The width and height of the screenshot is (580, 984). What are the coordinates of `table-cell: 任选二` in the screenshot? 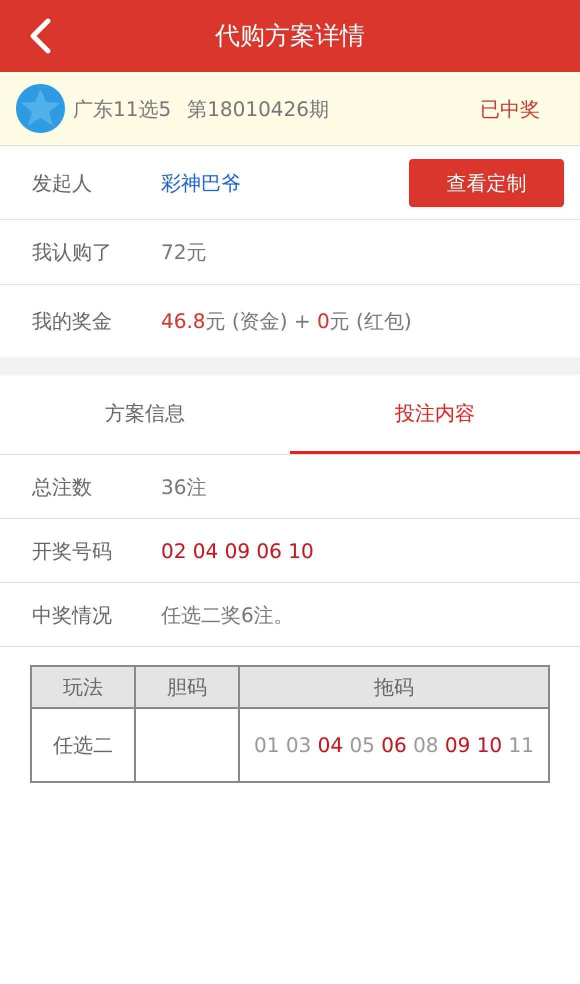 It's located at (83, 745).